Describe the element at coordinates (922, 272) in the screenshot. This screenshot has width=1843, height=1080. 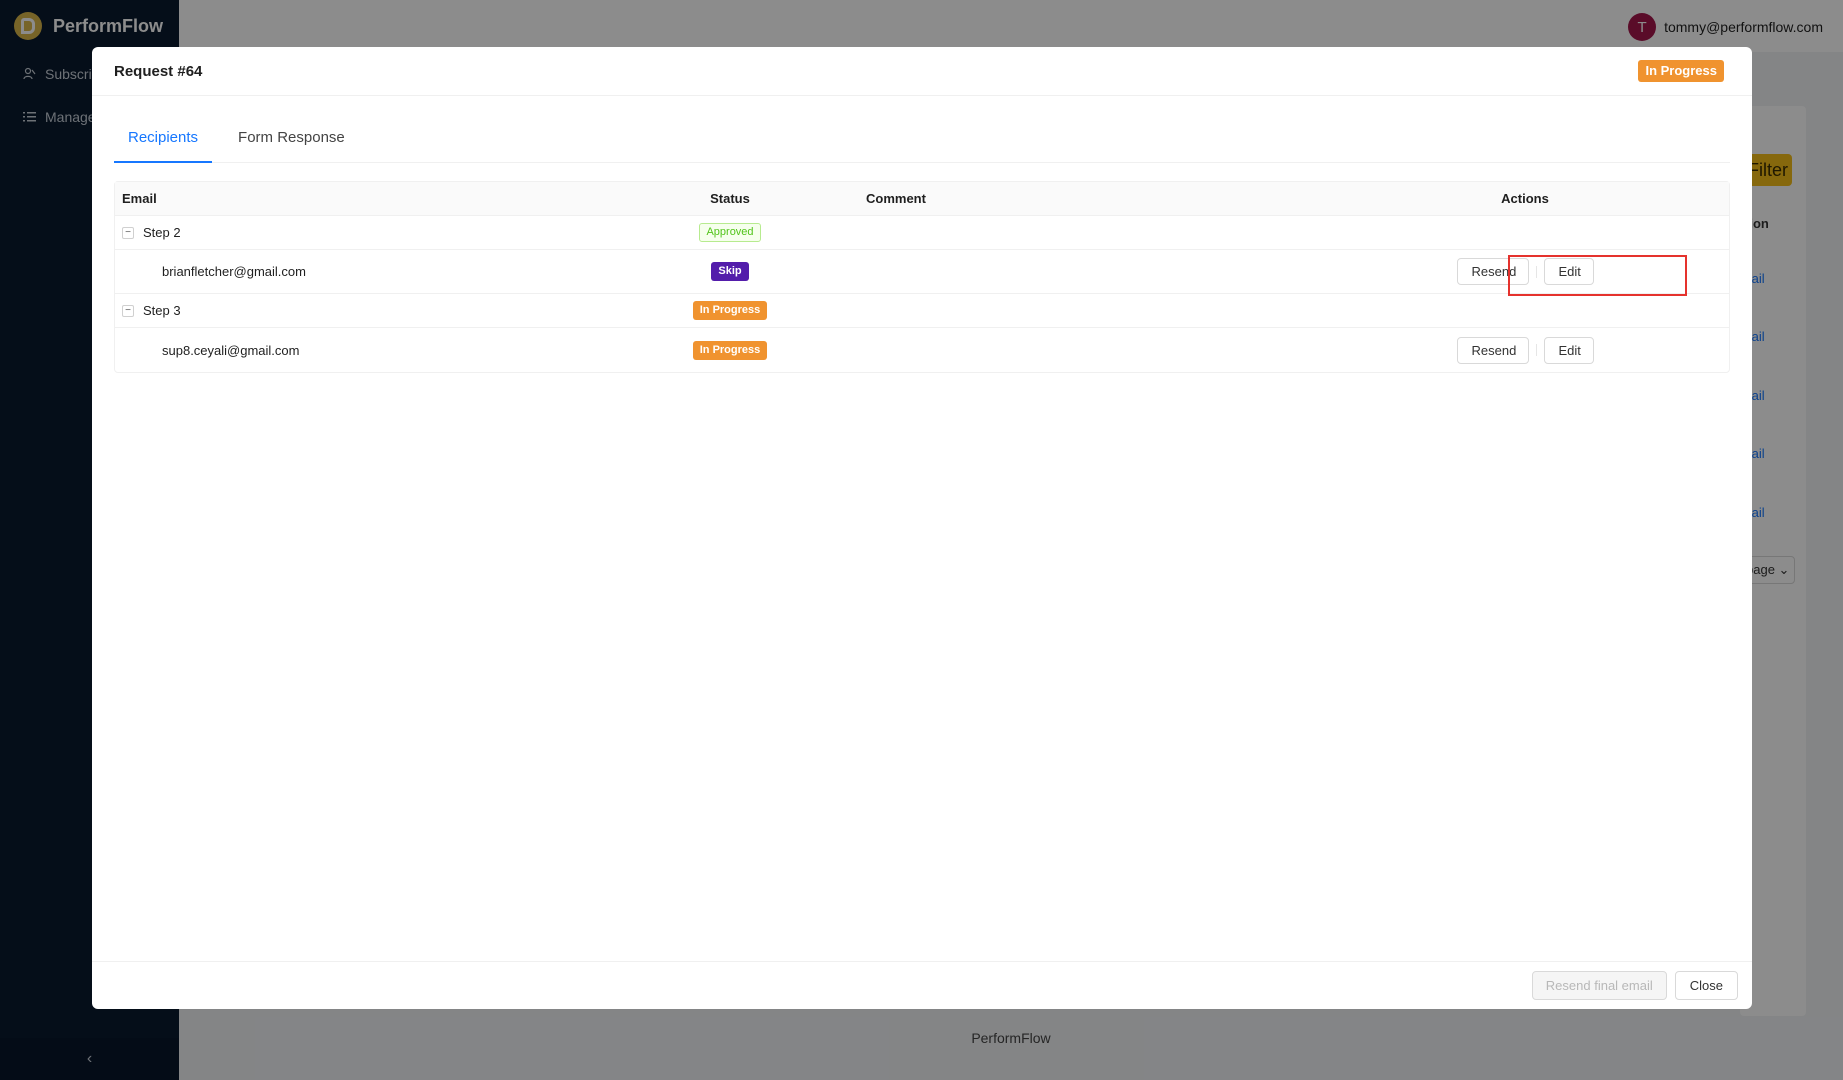
I see `table-row: brianfletcher@gmail.com Skip Resend Edit` at that location.